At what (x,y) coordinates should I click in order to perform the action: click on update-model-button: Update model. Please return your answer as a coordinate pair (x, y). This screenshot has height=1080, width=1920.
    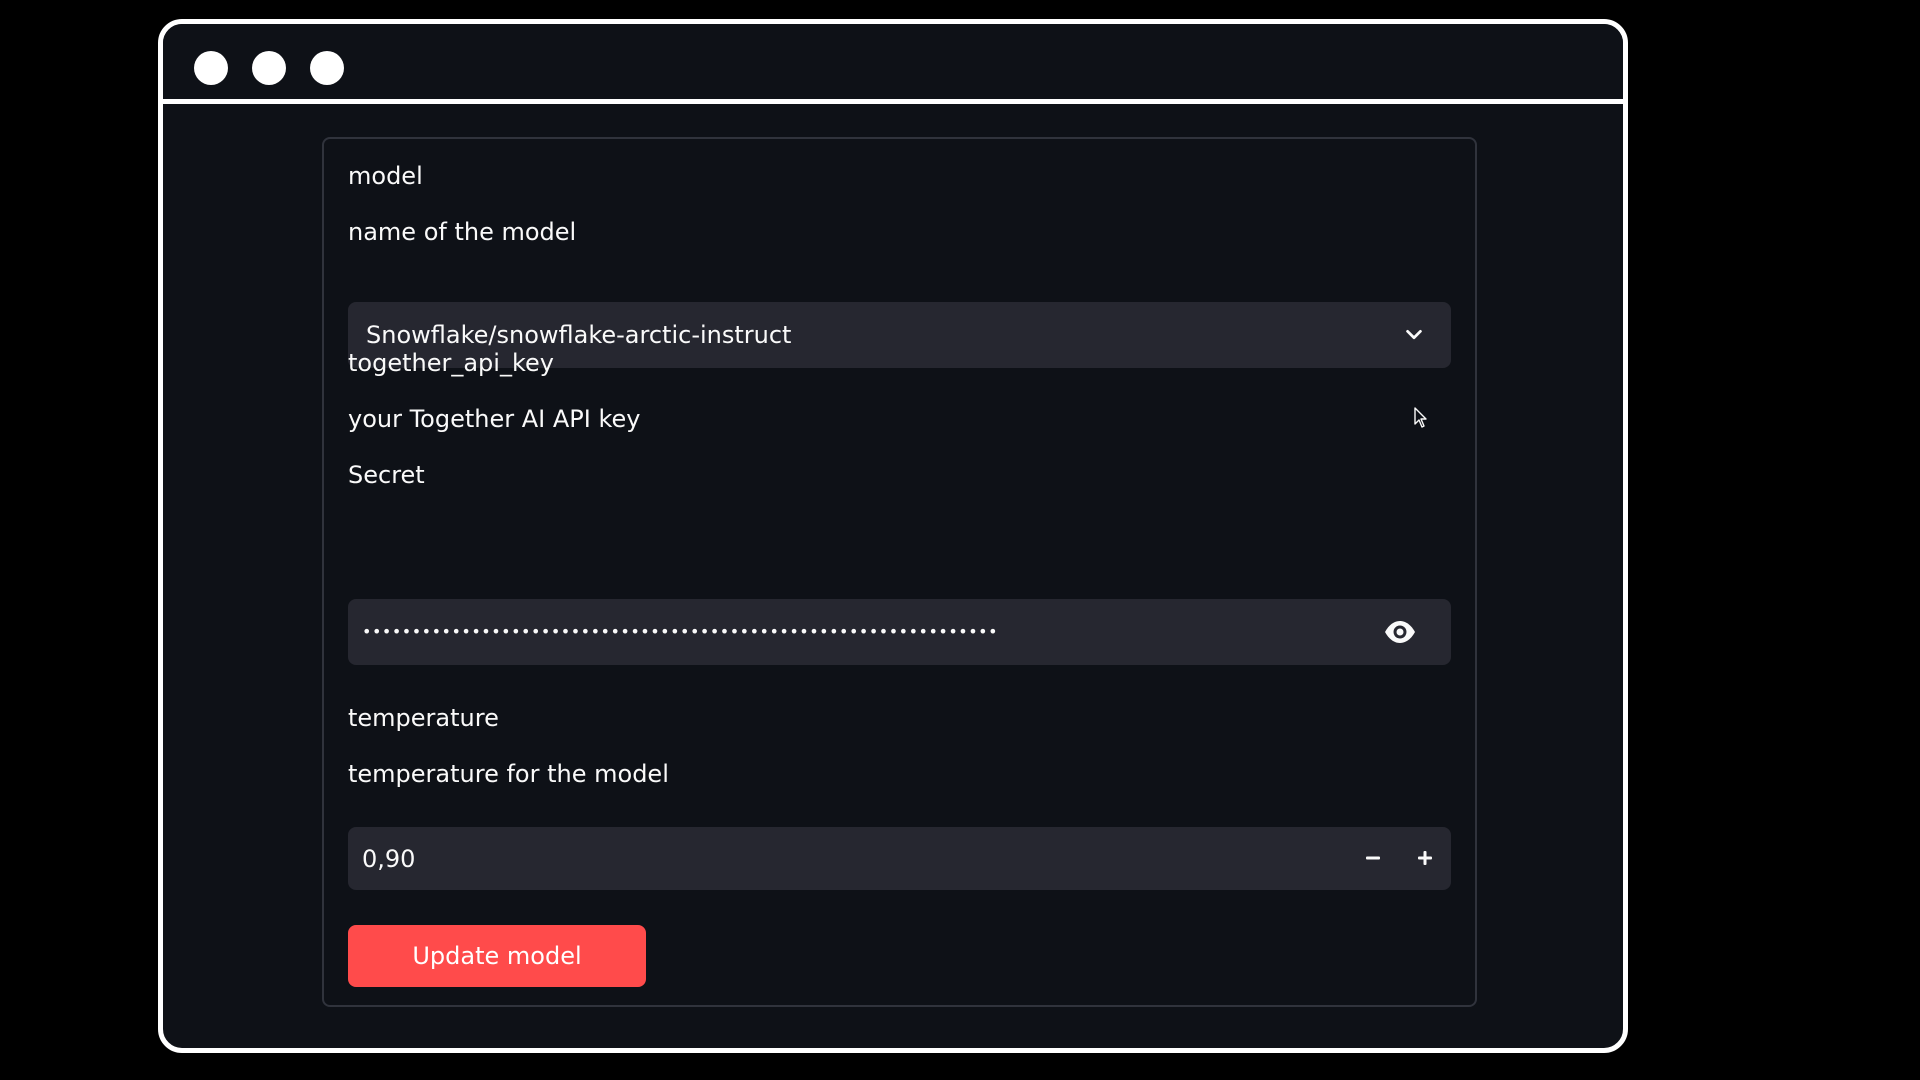
    Looking at the image, I should click on (497, 956).